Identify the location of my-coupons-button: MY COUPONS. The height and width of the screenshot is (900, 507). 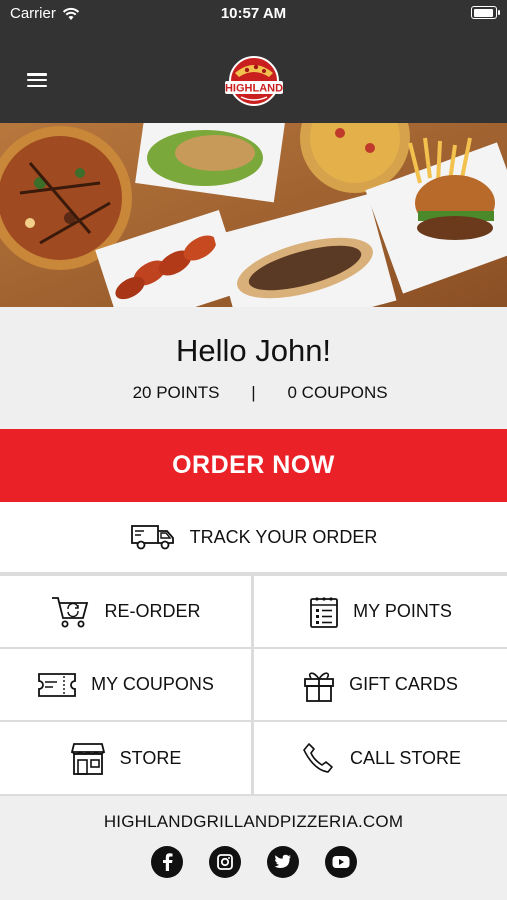
(125, 684).